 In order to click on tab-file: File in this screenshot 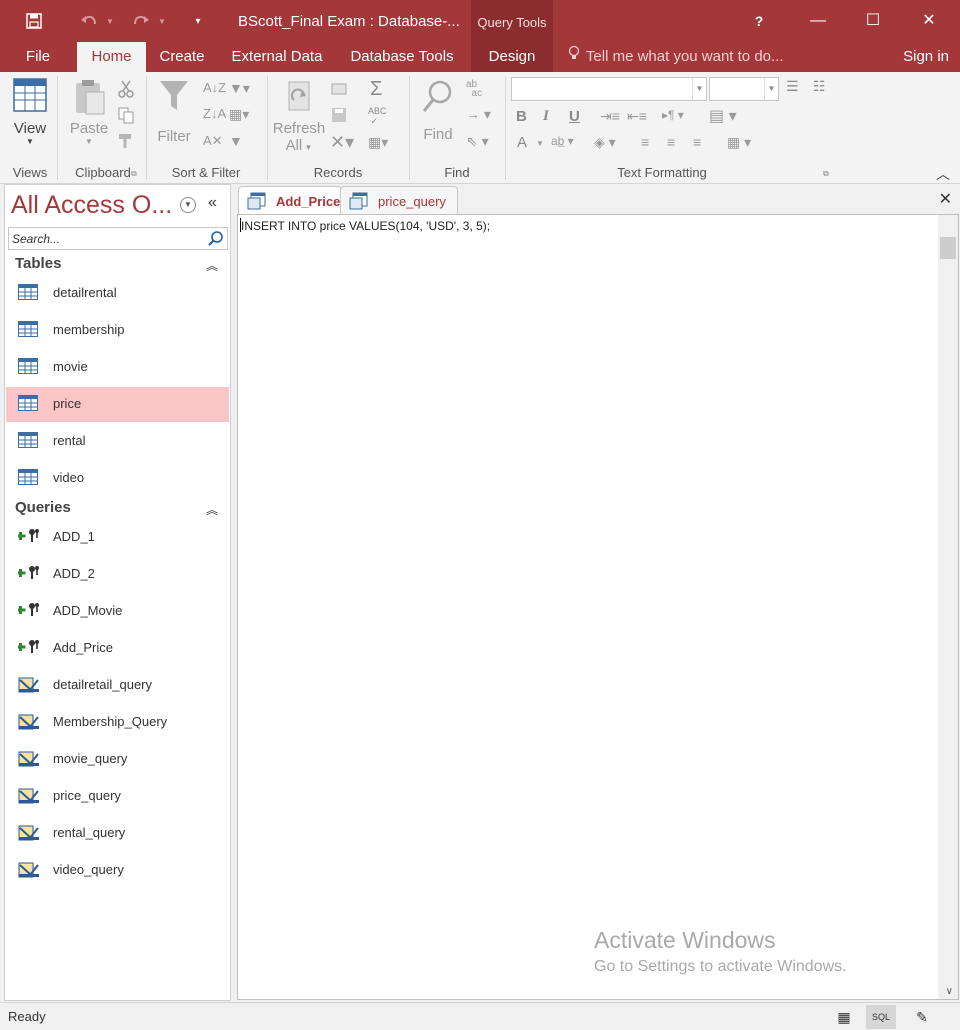, I will do `click(38, 57)`.